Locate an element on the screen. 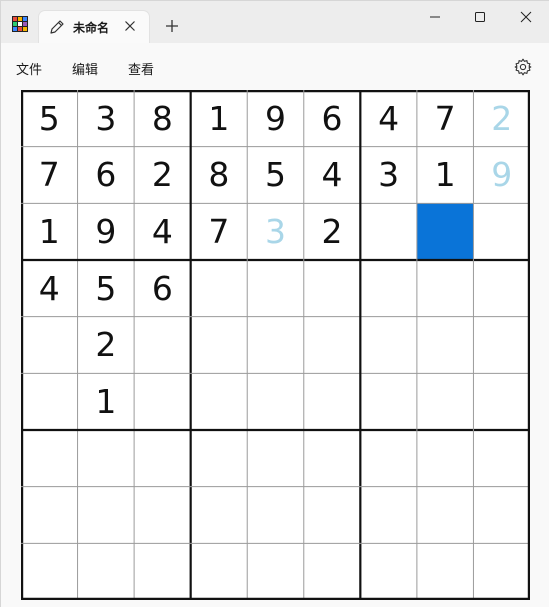  menu-bar: 文件 编辑 查看 is located at coordinates (275, 66).